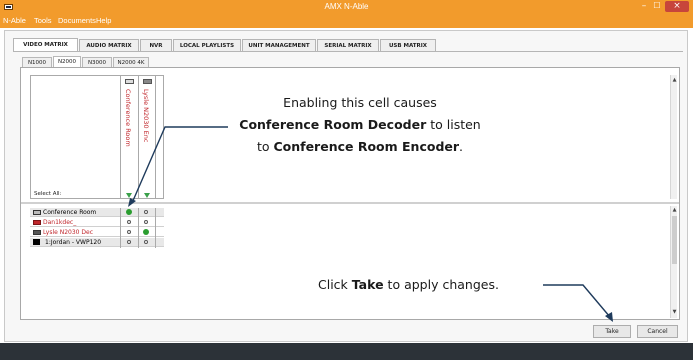 This screenshot has height=360, width=693. What do you see at coordinates (360, 102) in the screenshot?
I see `callout-line-1: Enabling this cell causes` at bounding box center [360, 102].